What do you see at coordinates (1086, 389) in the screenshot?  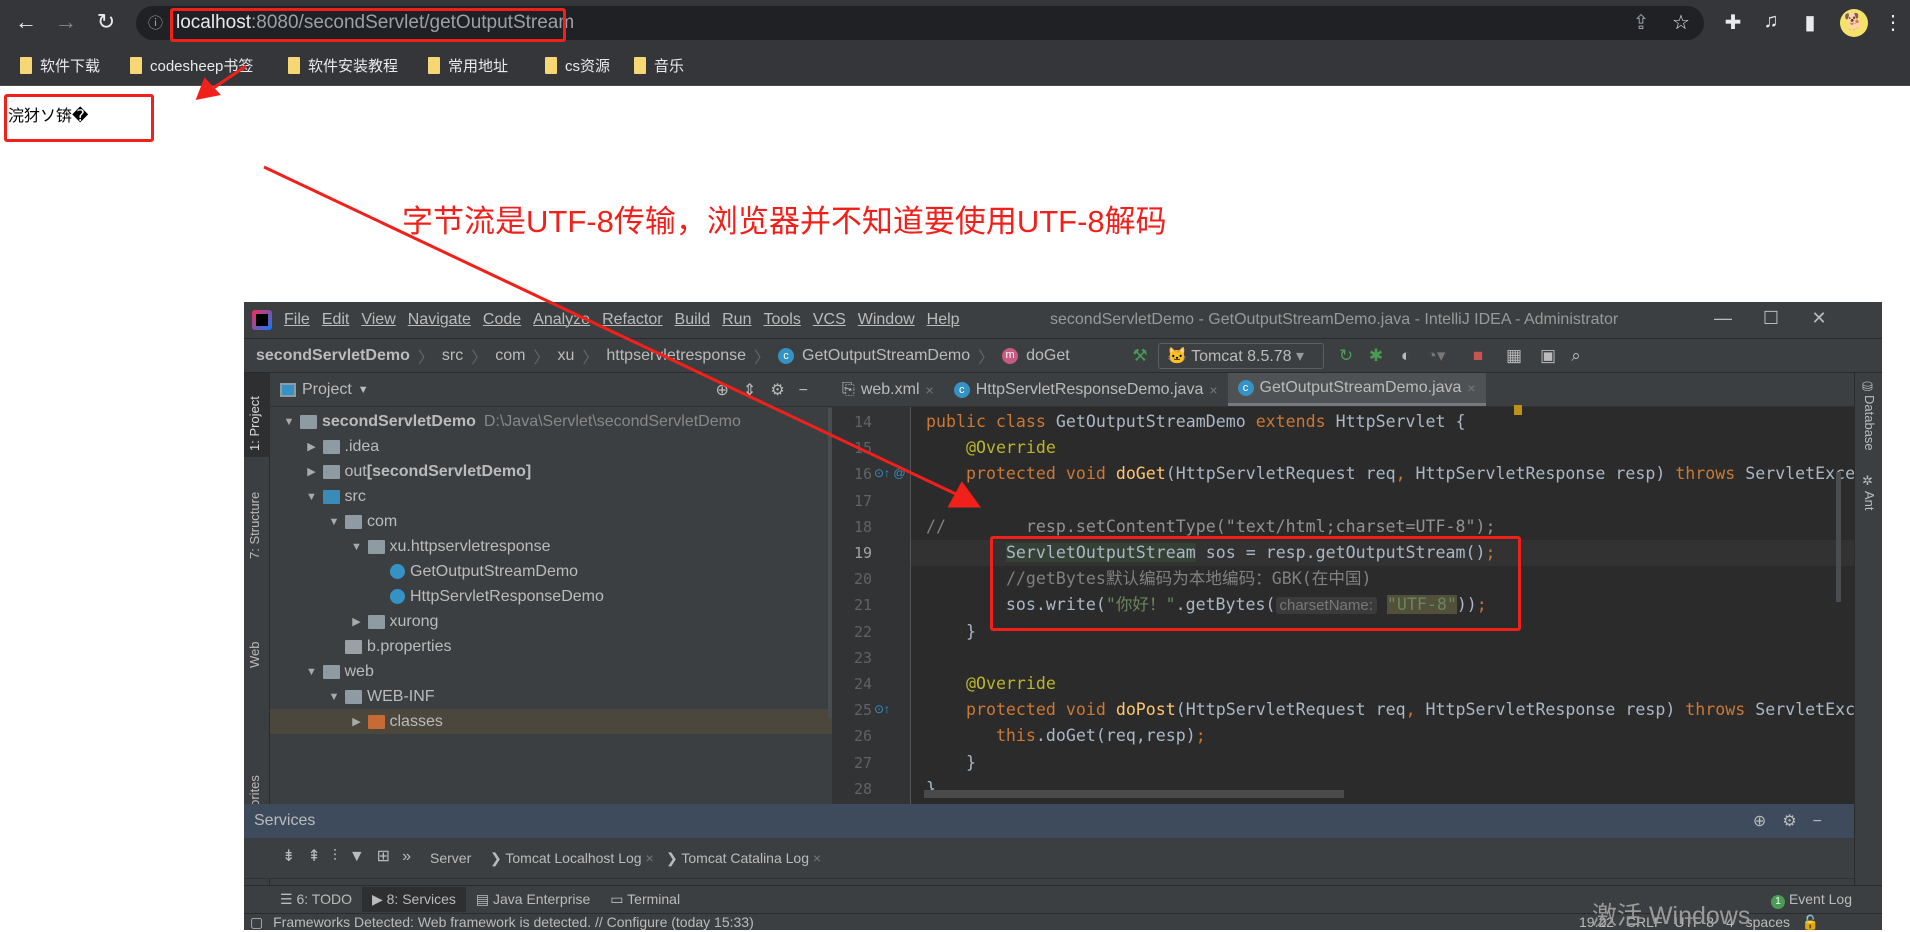 I see `editor-tab: c HttpServletResponseDemo.java ×` at bounding box center [1086, 389].